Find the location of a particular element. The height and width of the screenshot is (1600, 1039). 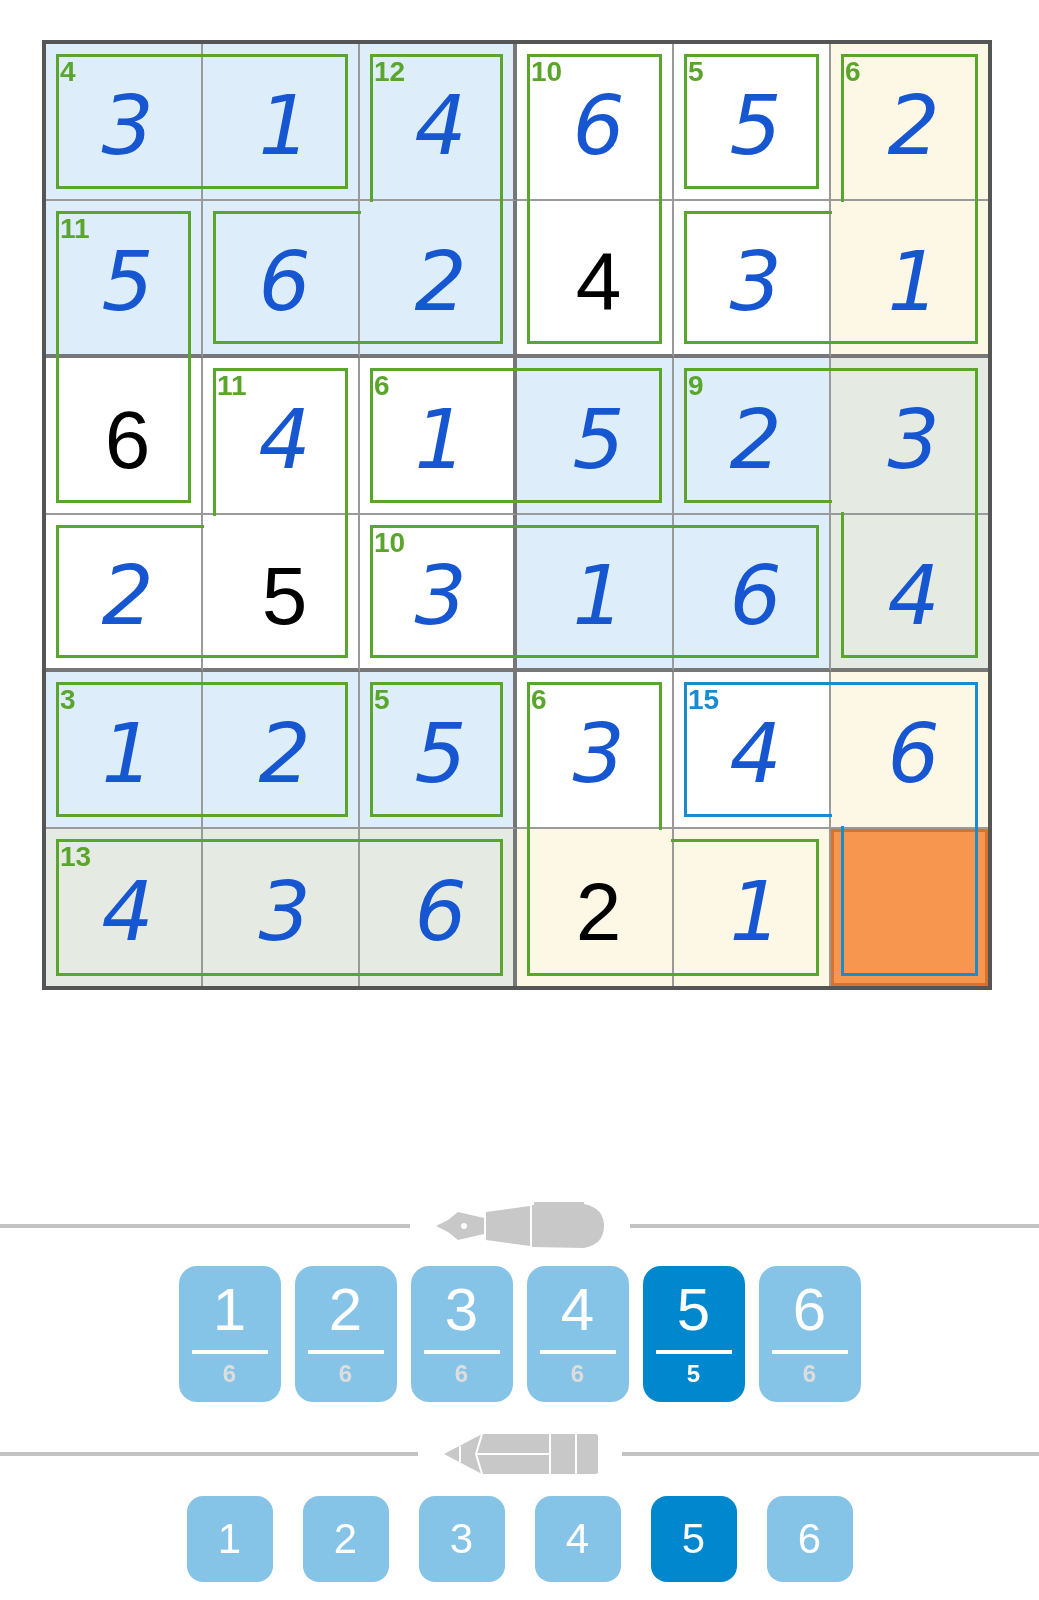

cage-sum: 15 is located at coordinates (704, 700).